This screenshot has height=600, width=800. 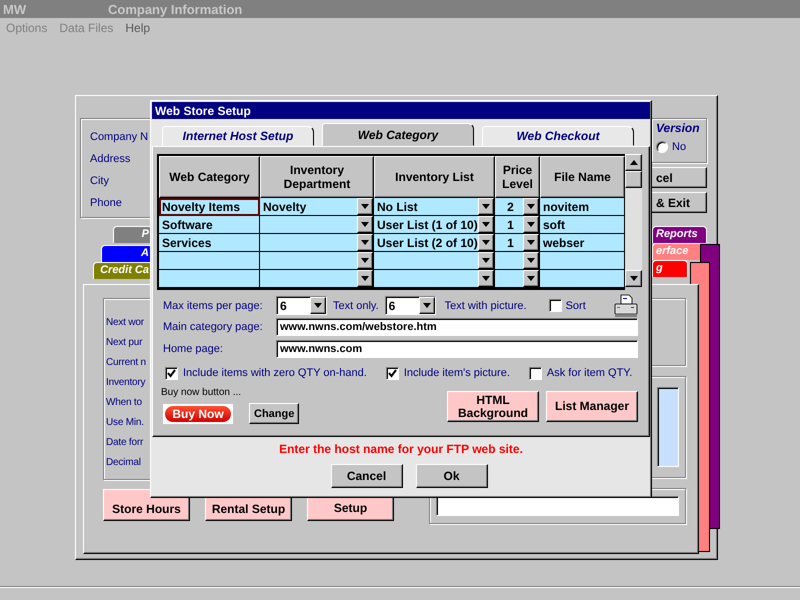 What do you see at coordinates (457, 327) in the screenshot?
I see `input-field: www.nwns.com/webstore.htm` at bounding box center [457, 327].